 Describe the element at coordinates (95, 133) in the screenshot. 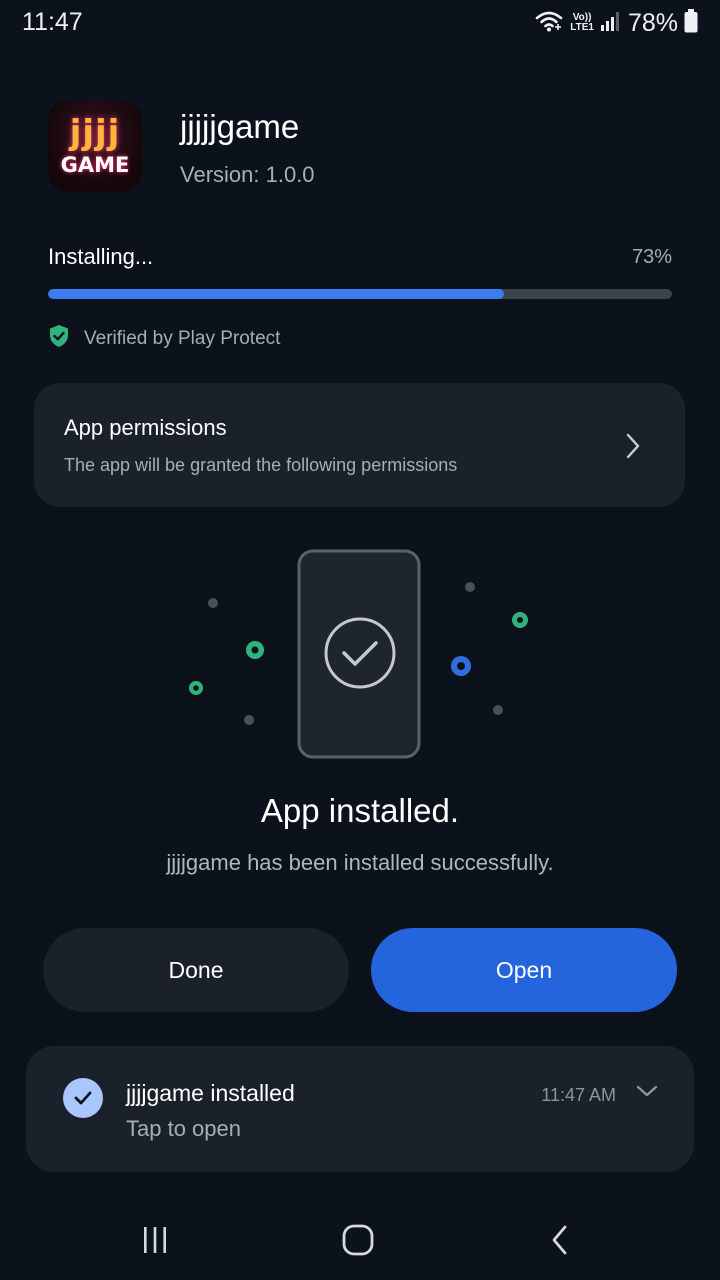

I see `app-logo-text: jjjj` at that location.